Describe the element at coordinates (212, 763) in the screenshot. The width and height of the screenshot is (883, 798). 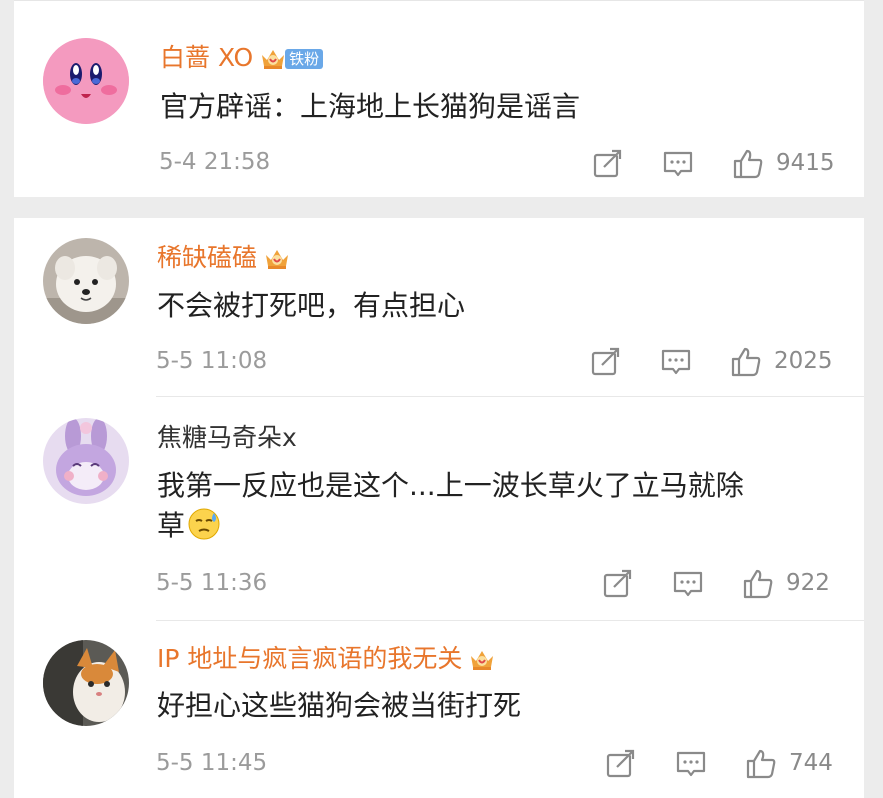
I see `comment-time: 5-5 11:45` at that location.